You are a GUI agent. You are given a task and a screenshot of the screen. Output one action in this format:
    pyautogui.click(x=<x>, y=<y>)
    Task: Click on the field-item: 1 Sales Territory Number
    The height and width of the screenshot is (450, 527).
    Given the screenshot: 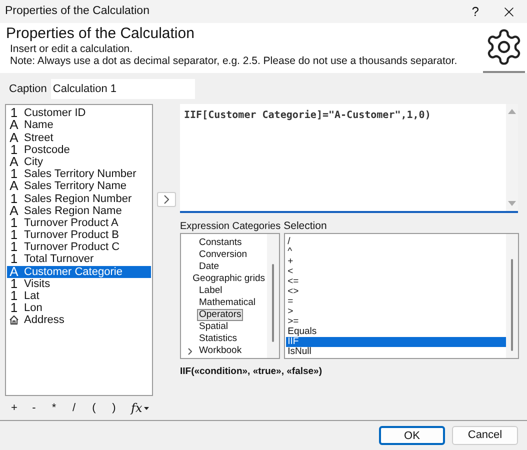 What is the action you would take?
    pyautogui.click(x=79, y=174)
    